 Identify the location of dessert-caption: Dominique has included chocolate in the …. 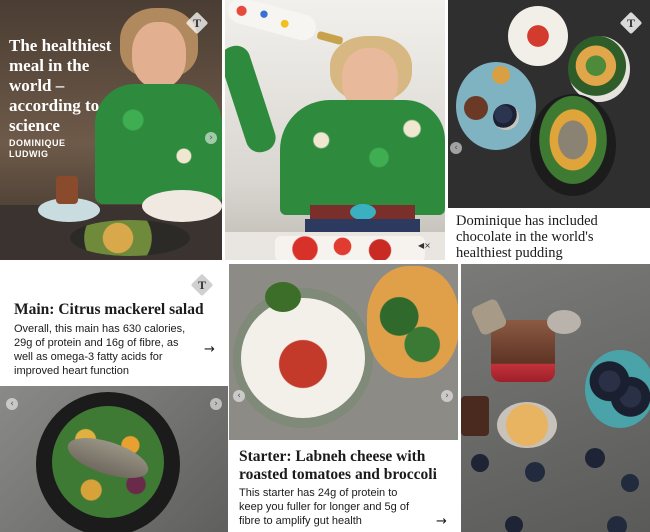
(551, 236).